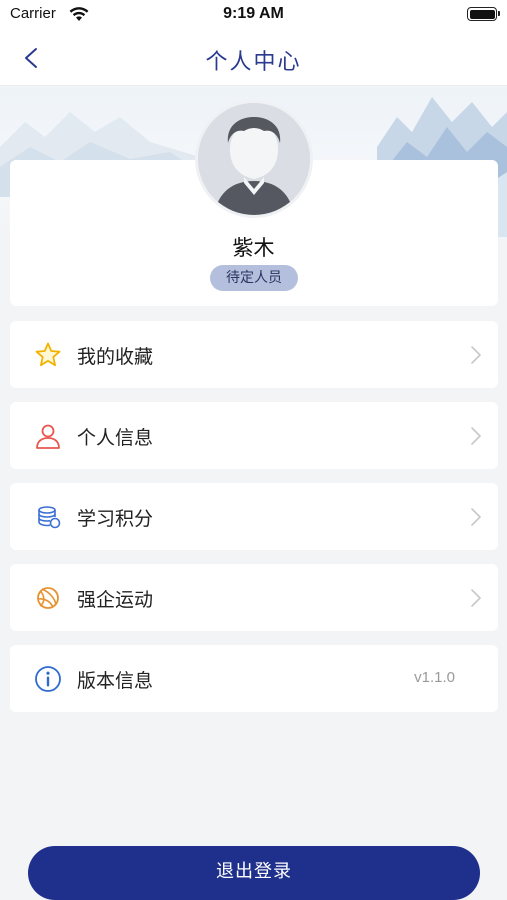 The height and width of the screenshot is (900, 507). I want to click on clock: 9:19 AM, so click(253, 13).